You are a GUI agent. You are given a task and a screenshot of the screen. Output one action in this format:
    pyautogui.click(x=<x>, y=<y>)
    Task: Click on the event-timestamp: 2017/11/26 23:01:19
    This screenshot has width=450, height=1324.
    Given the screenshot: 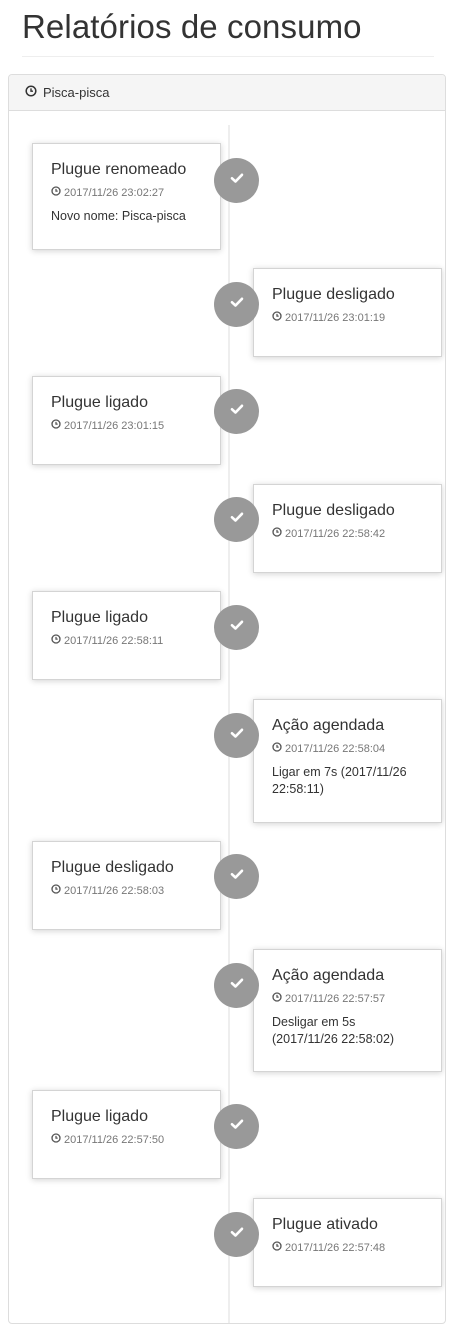 What is the action you would take?
    pyautogui.click(x=347, y=317)
    